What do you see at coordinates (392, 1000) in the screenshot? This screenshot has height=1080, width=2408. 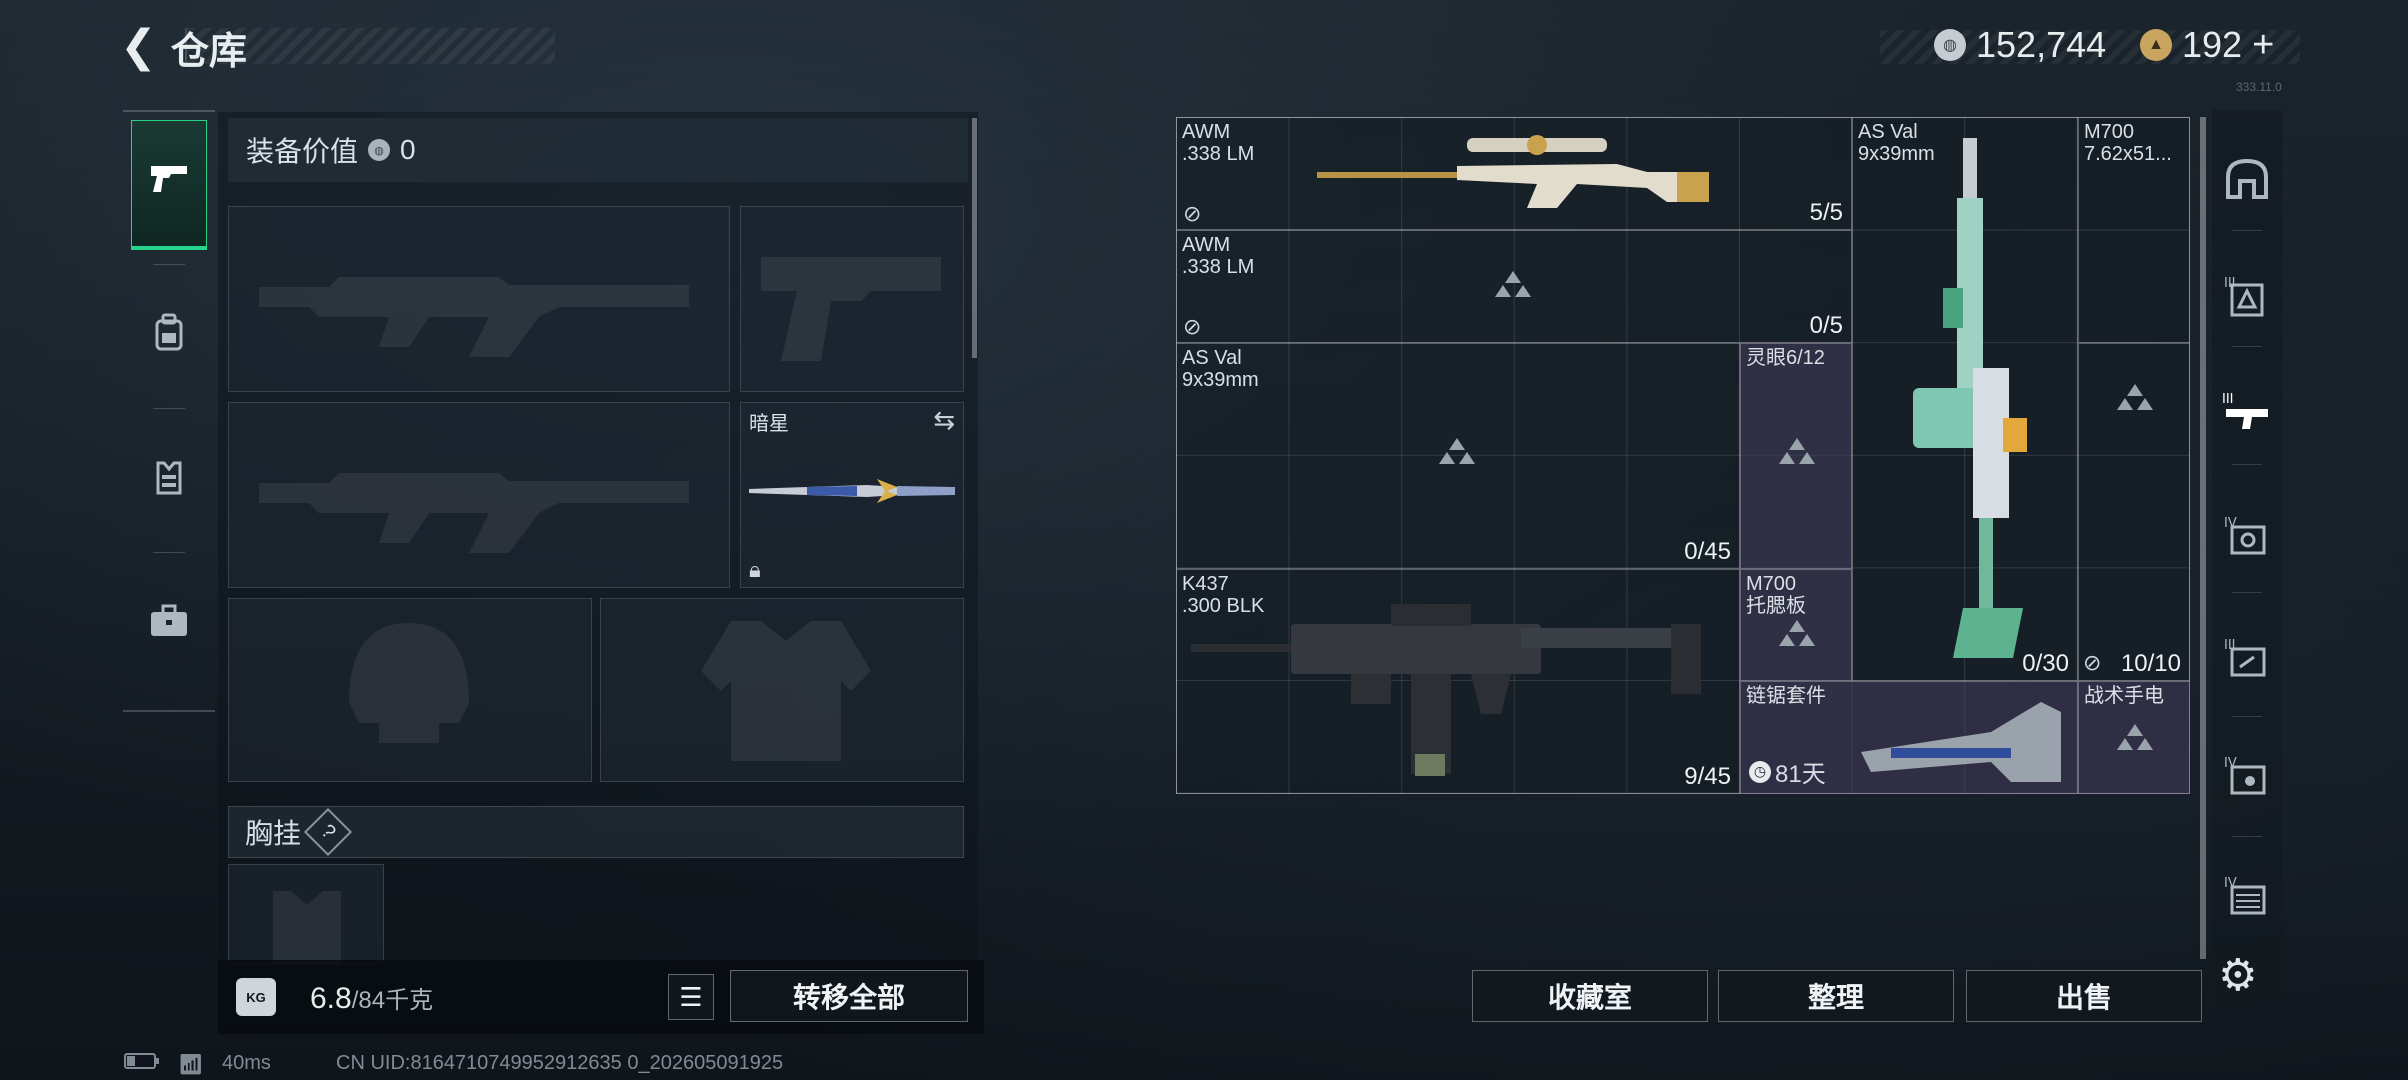 I see `weight-max: /84千克` at bounding box center [392, 1000].